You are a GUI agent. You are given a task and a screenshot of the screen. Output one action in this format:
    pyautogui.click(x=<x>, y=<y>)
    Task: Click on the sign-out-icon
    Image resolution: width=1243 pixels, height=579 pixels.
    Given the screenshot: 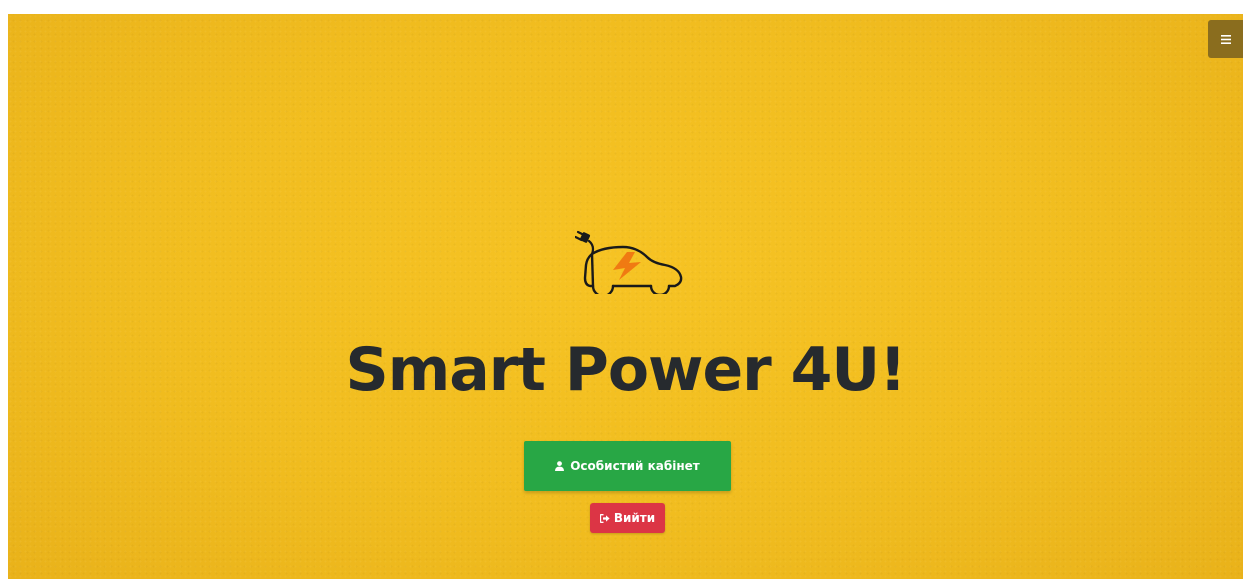 What is the action you would take?
    pyautogui.click(x=604, y=518)
    